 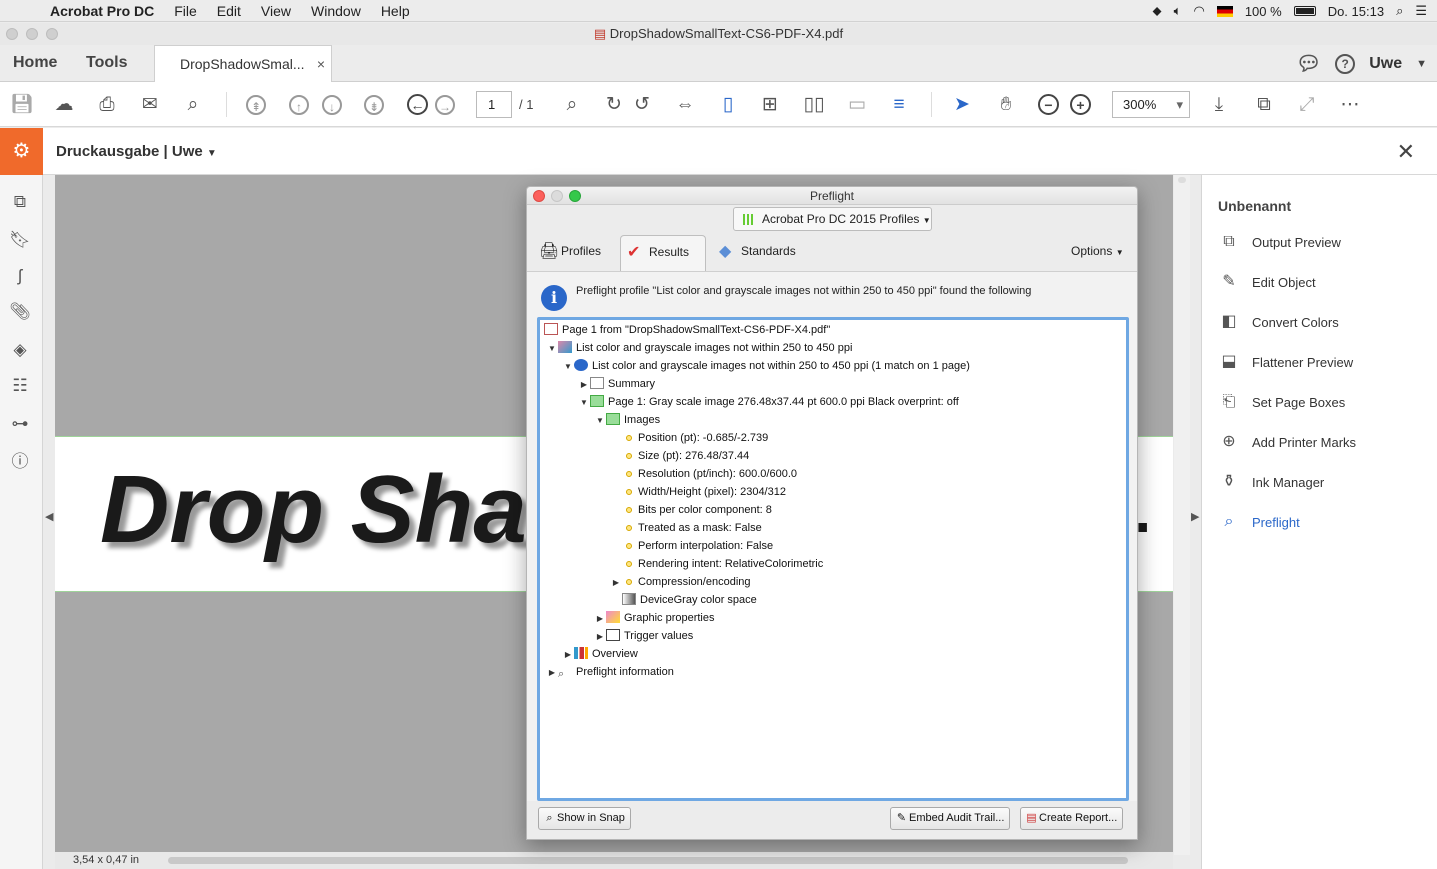 What do you see at coordinates (1198, 11) in the screenshot?
I see `wifi-icon: ◠` at bounding box center [1198, 11].